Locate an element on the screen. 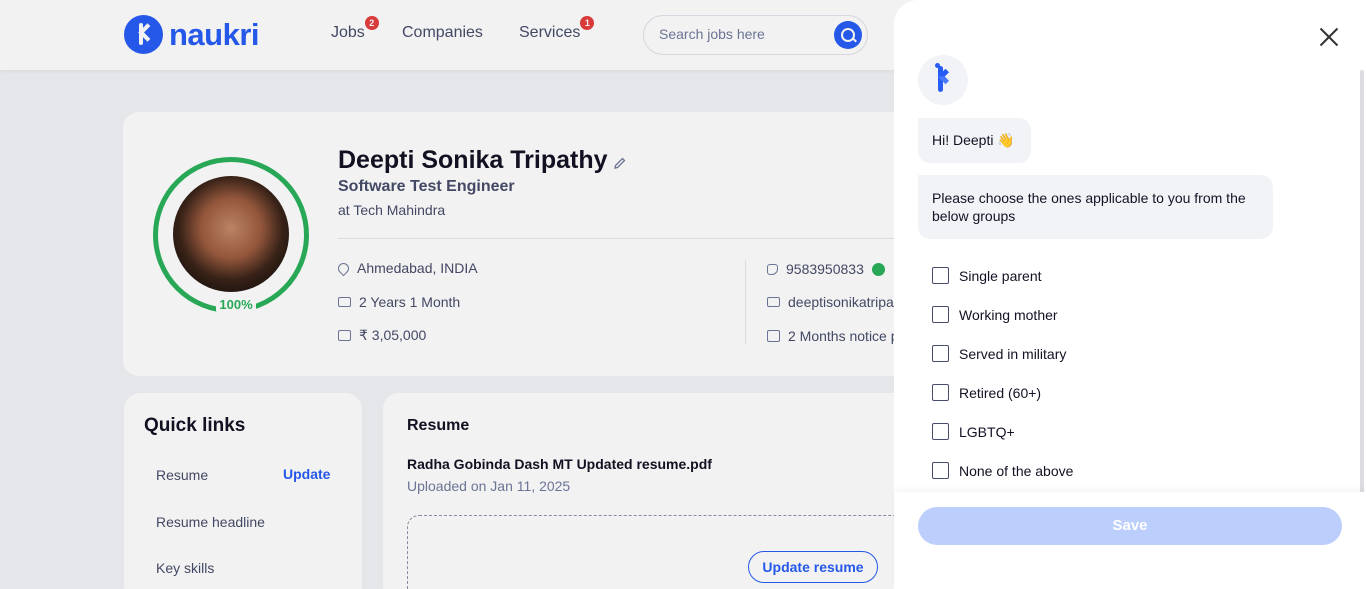 The width and height of the screenshot is (1366, 589). save-button: Save is located at coordinates (1130, 526).